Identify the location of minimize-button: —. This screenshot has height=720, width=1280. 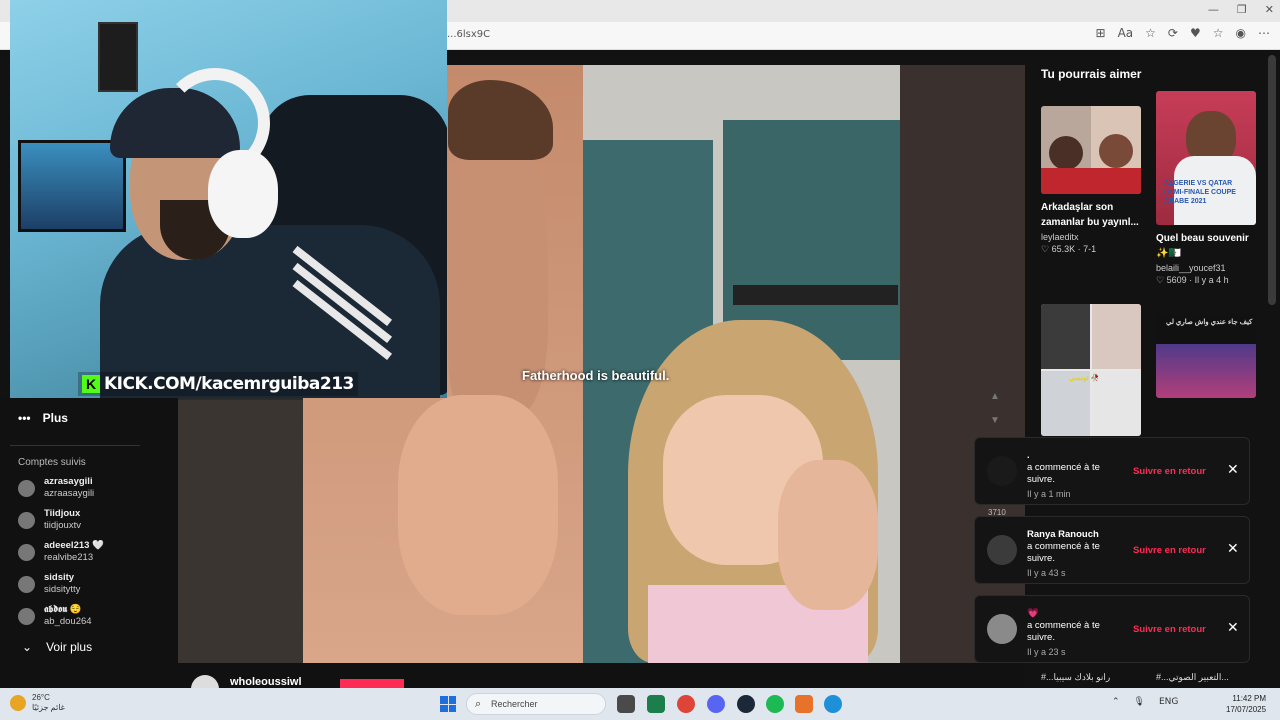
(1213, 9).